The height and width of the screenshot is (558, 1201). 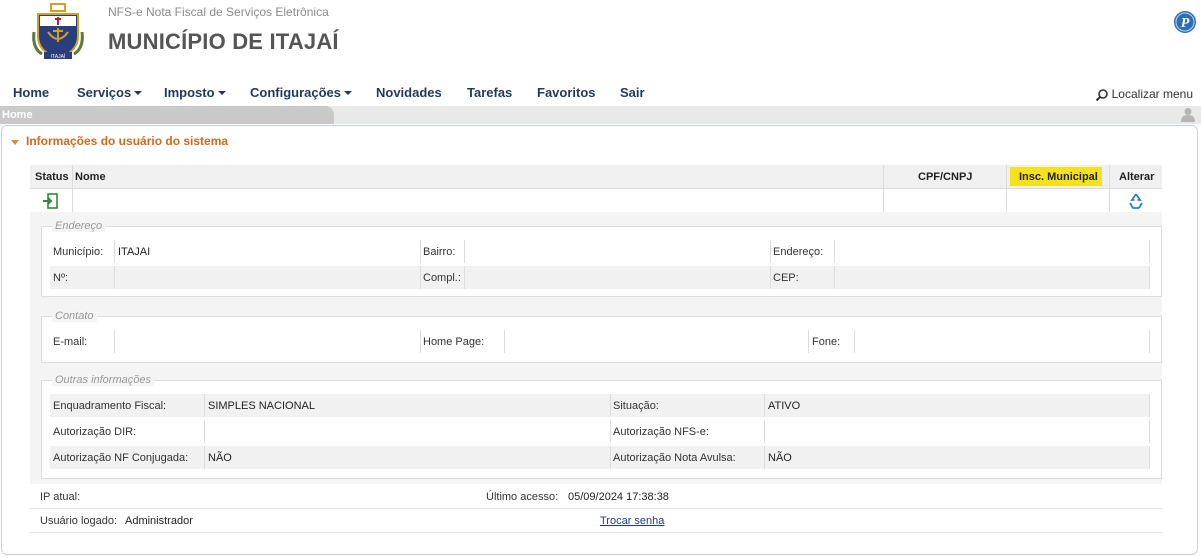 I want to click on menu-item-novidades: Novidades, so click(x=409, y=92).